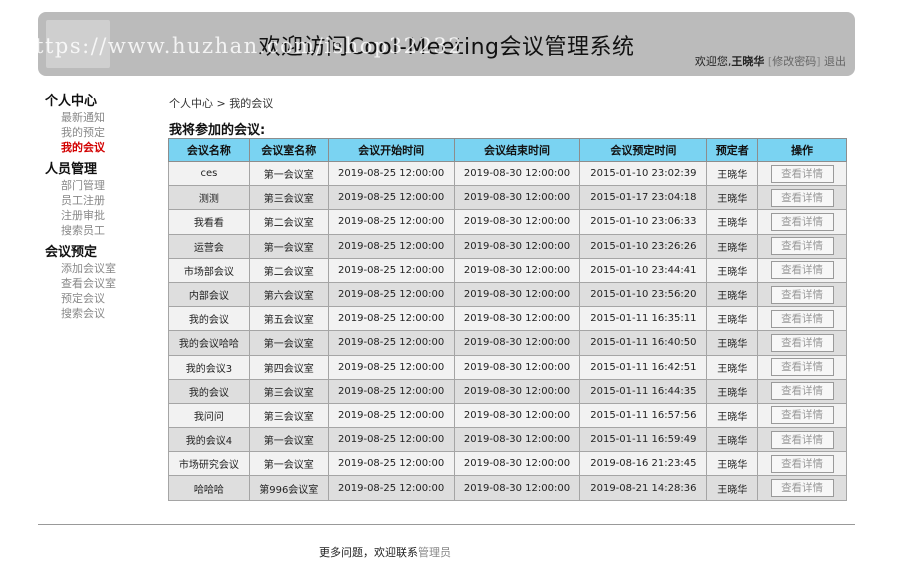 The height and width of the screenshot is (566, 900). What do you see at coordinates (100, 147) in the screenshot?
I see `sidebar-item-my-meetings: 我的会议` at bounding box center [100, 147].